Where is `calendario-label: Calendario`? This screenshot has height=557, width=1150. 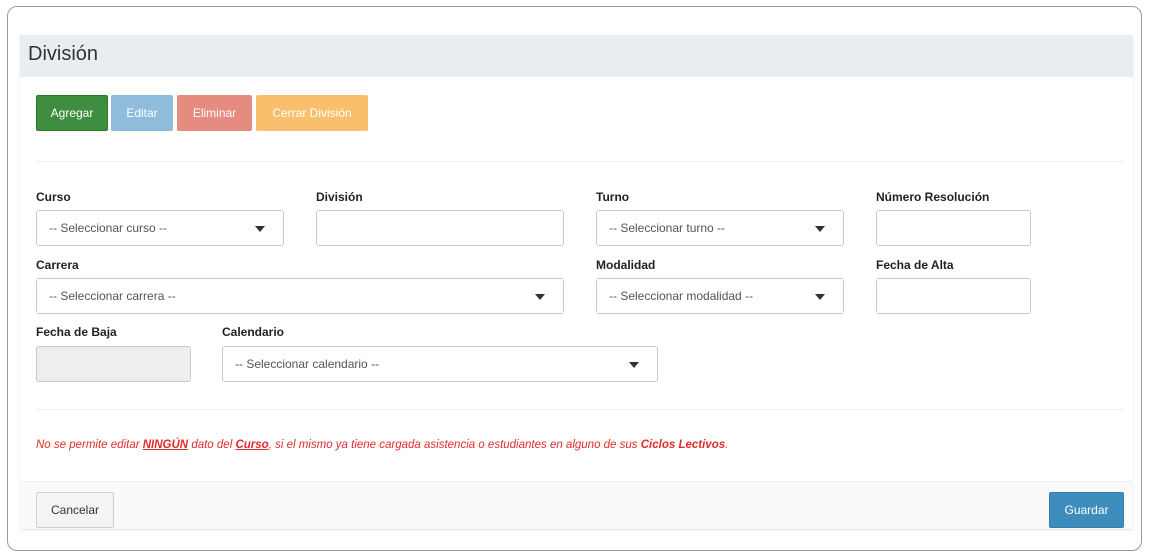
calendario-label: Calendario is located at coordinates (253, 332).